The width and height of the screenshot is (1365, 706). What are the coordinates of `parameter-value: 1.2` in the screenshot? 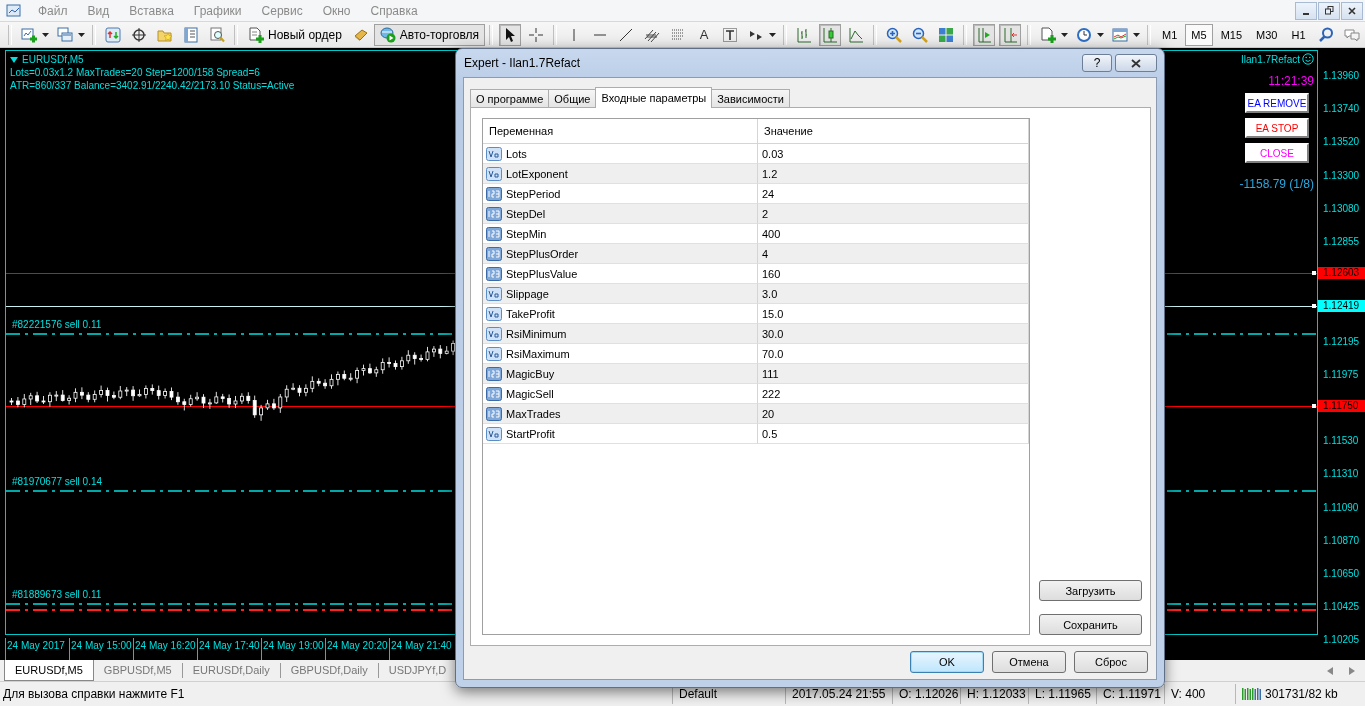 It's located at (893, 174).